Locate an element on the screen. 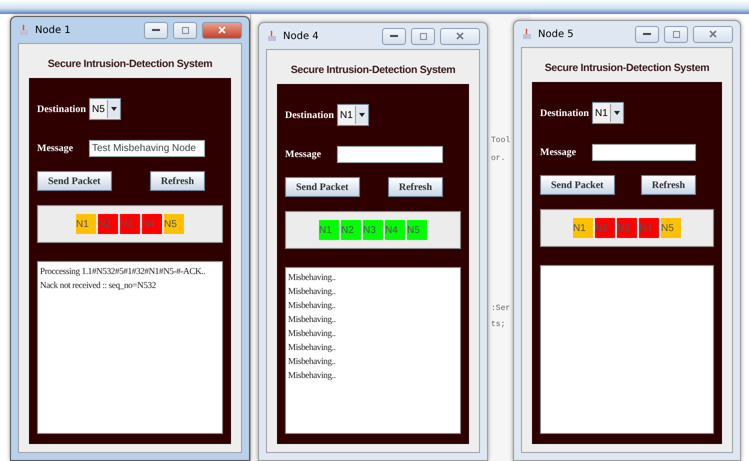  code-text: ts; is located at coordinates (498, 324).